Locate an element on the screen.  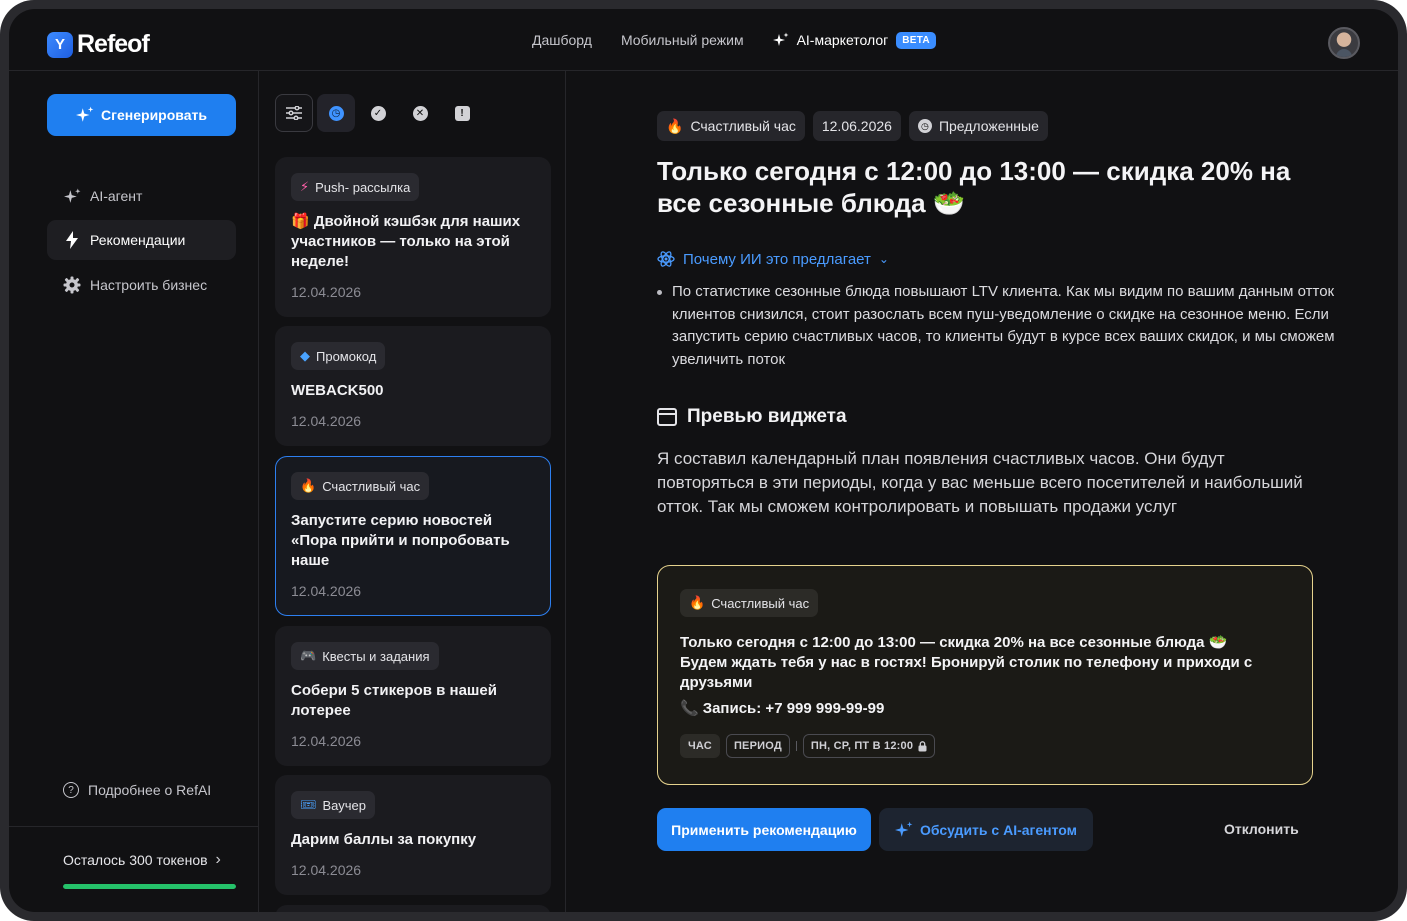
card-tag-label: Счастливый час is located at coordinates (371, 486).